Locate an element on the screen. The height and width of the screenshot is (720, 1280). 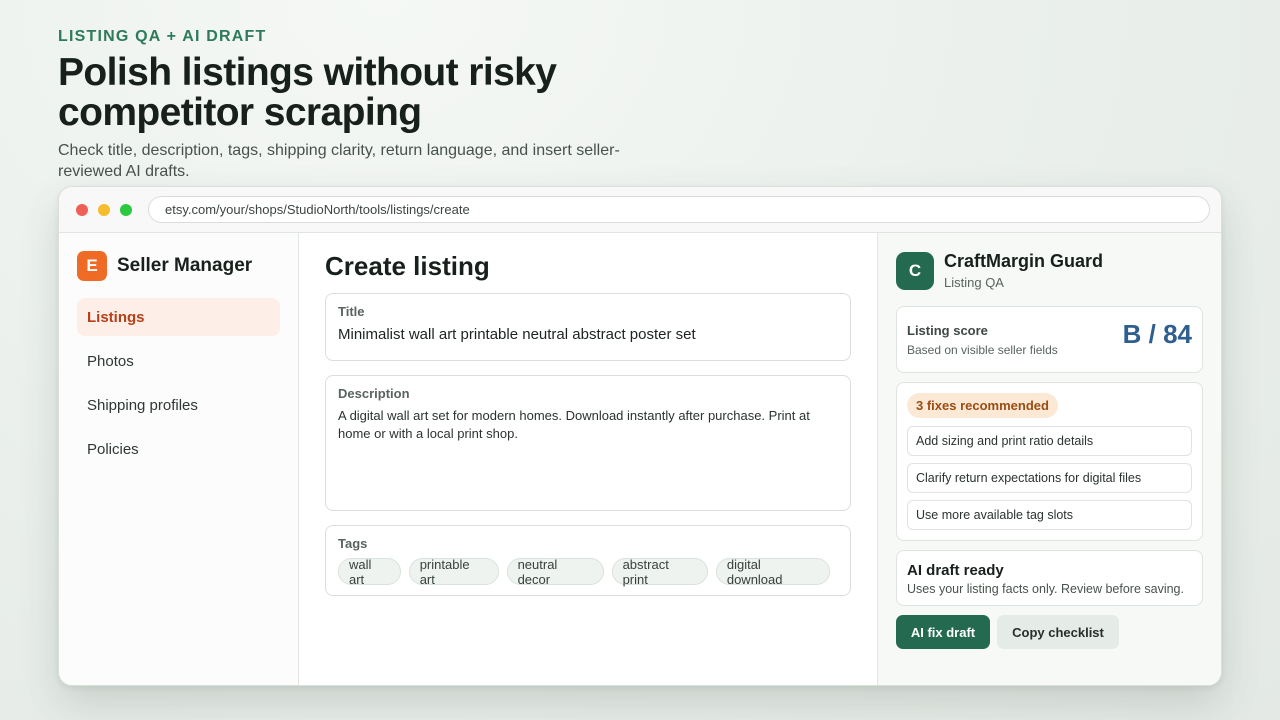
ai-fix-draft-button: AI fix draft is located at coordinates (943, 632).